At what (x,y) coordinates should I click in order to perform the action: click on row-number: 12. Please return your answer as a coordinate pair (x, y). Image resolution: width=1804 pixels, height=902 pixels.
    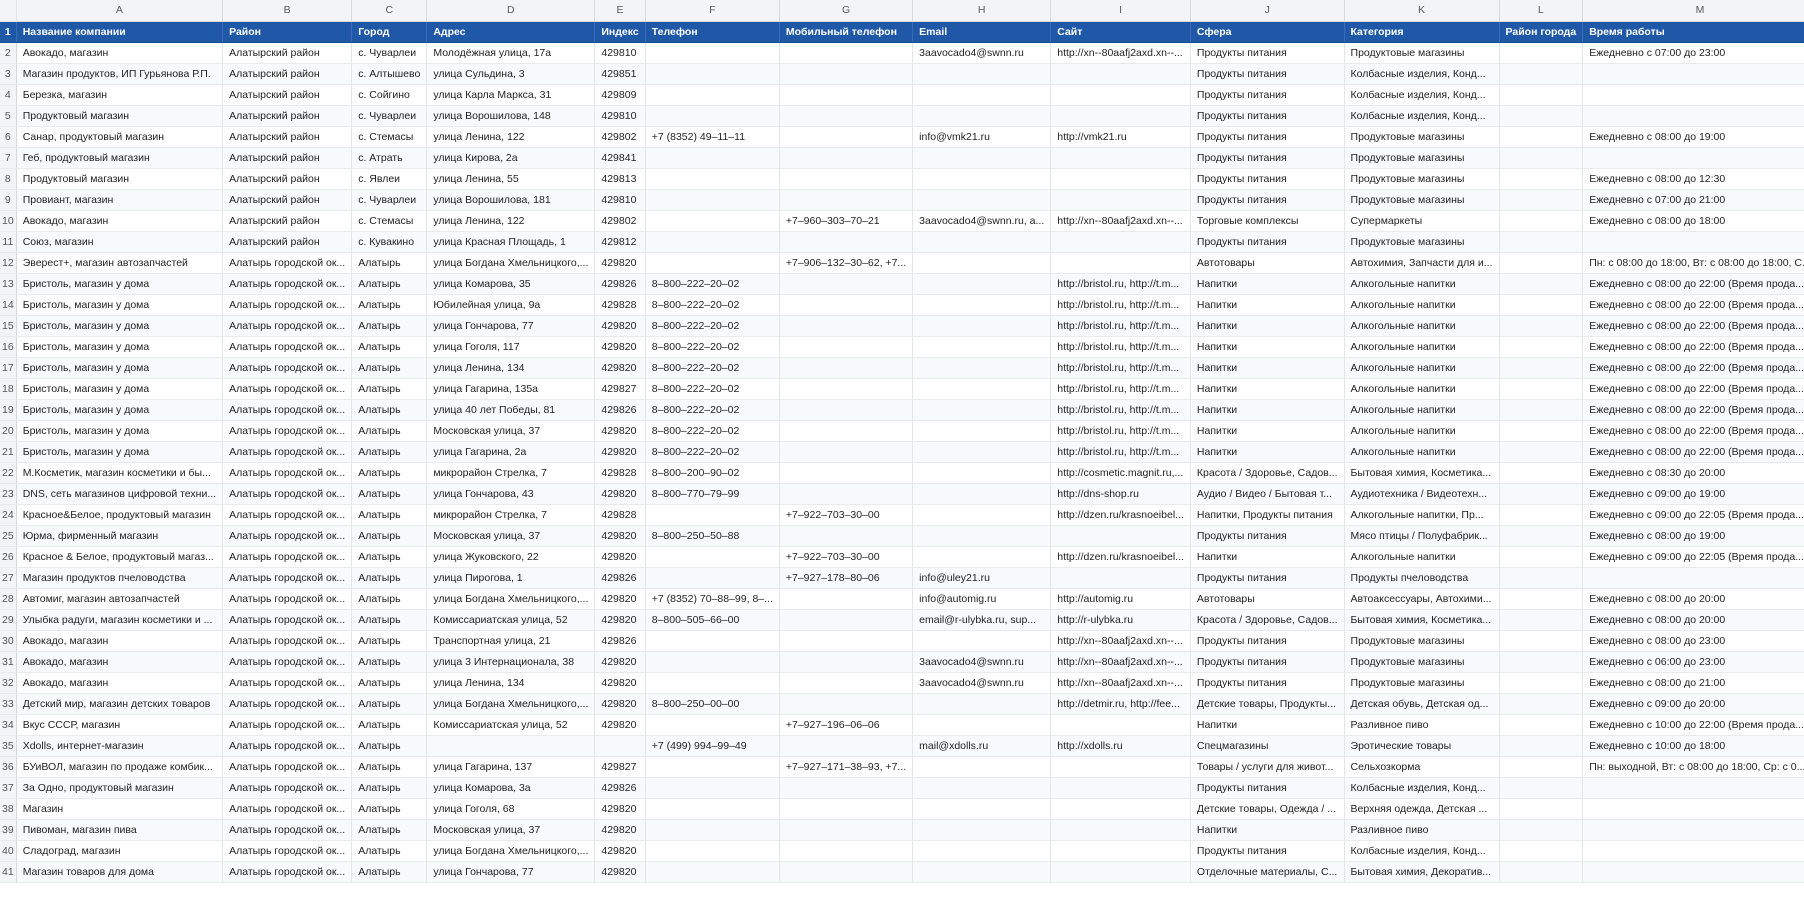
    Looking at the image, I should click on (8, 263).